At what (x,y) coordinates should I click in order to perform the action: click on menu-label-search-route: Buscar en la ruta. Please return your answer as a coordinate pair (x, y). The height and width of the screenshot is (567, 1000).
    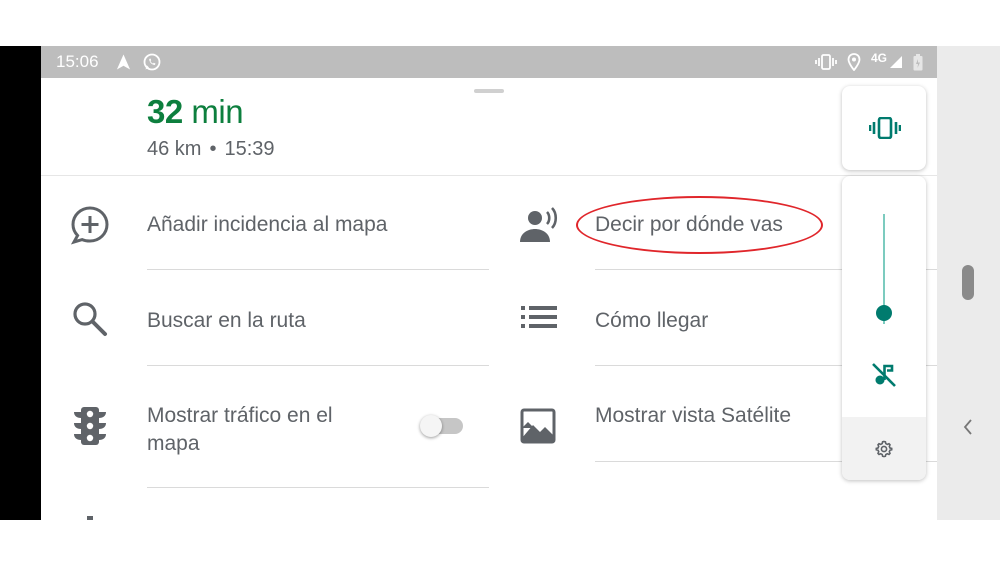
    Looking at the image, I should click on (226, 320).